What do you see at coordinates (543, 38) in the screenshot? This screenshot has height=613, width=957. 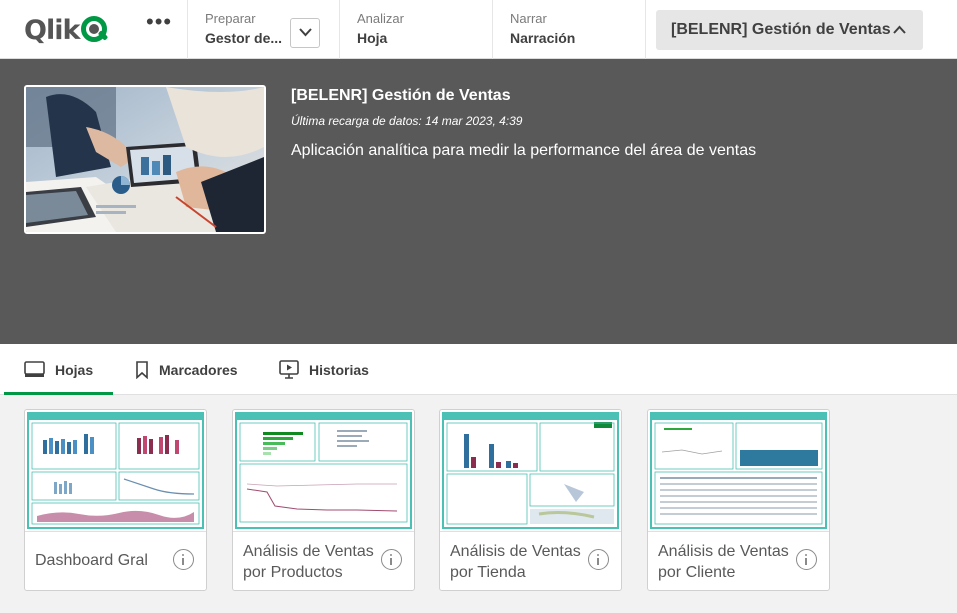 I see `nav-narrate-value: Narración` at bounding box center [543, 38].